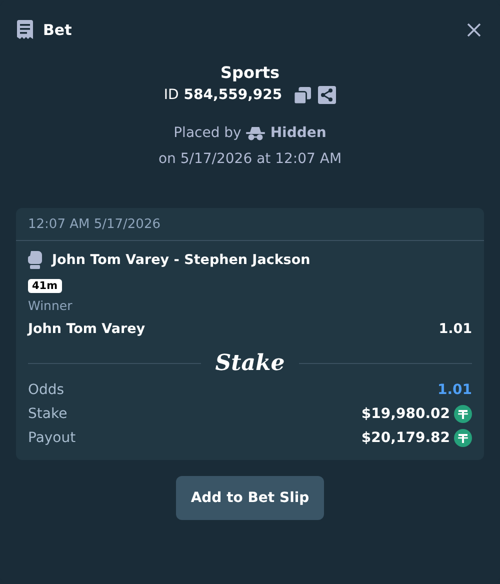  I want to click on event-name: John Tom Varey - Stephen Jackson, so click(181, 260).